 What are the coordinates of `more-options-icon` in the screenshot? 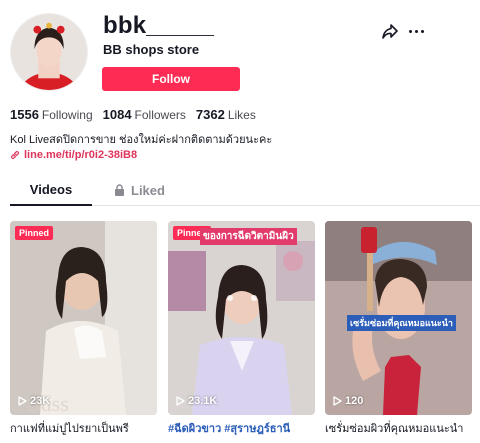 It's located at (418, 31).